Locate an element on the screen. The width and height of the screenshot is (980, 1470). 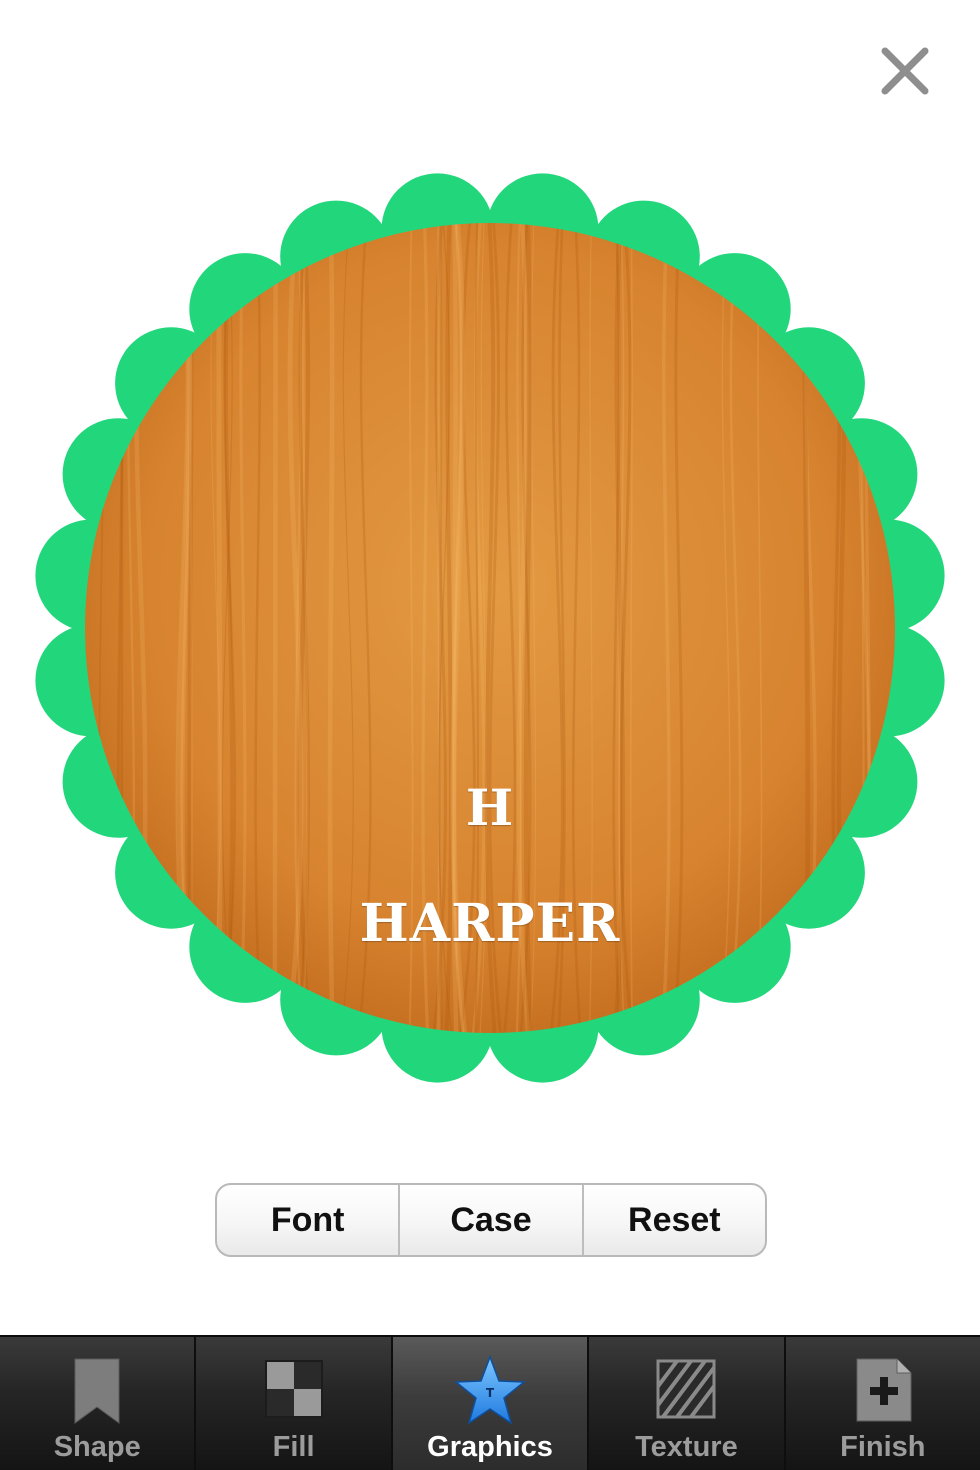
tab-fill: Fill is located at coordinates (294, 1403).